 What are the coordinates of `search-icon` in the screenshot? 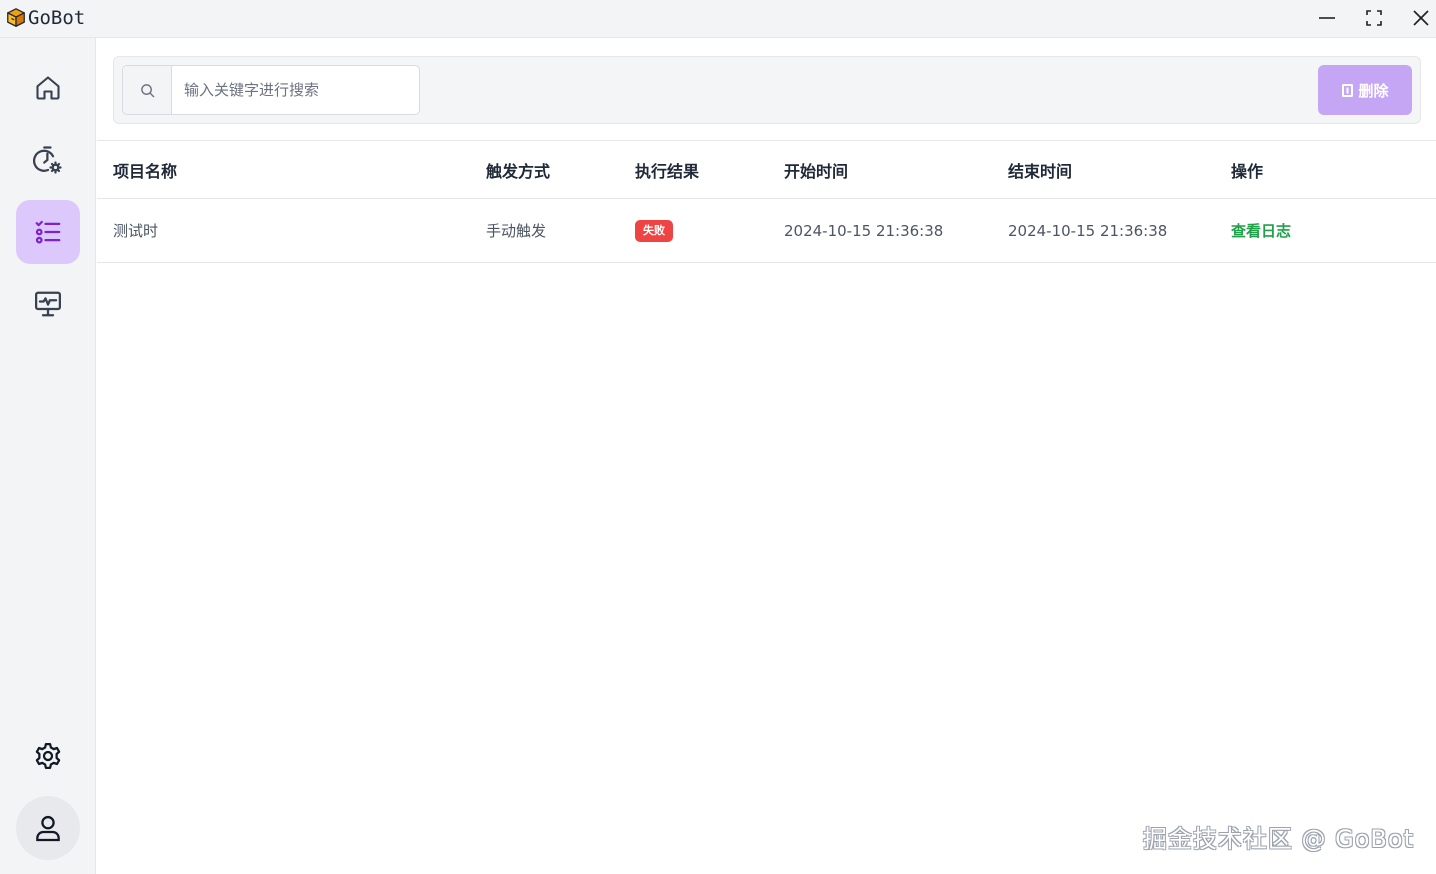 It's located at (147, 90).